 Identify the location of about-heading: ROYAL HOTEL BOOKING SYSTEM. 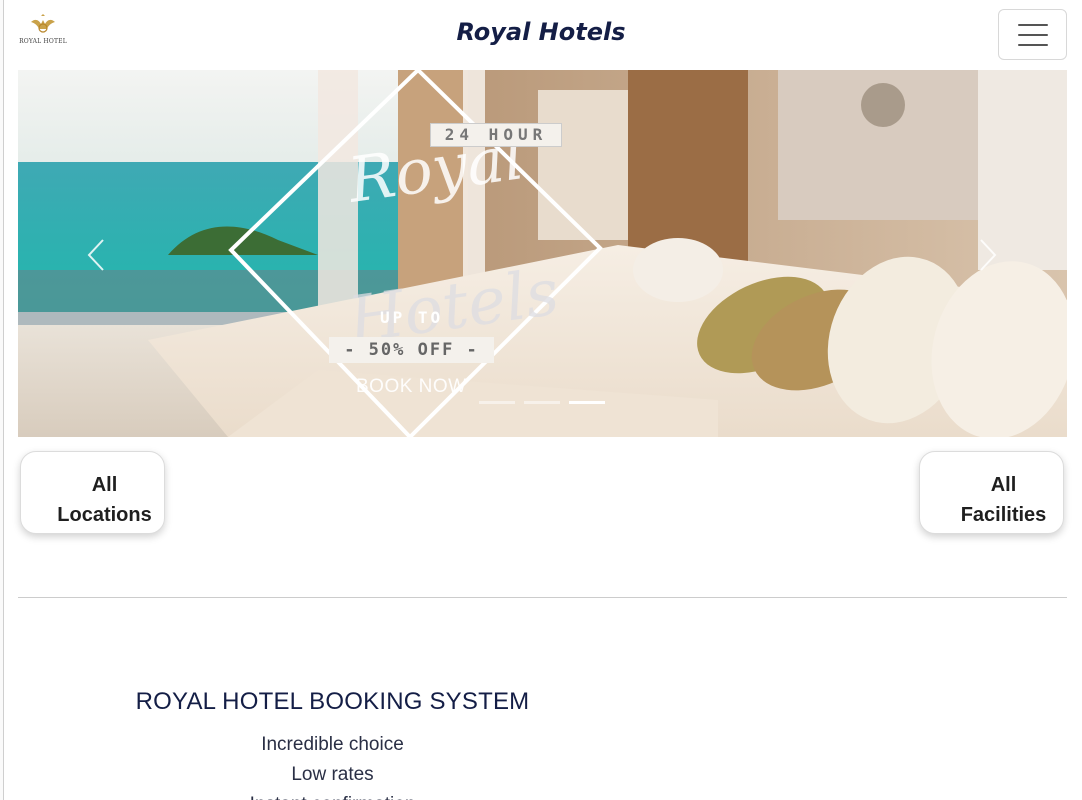
(332, 701).